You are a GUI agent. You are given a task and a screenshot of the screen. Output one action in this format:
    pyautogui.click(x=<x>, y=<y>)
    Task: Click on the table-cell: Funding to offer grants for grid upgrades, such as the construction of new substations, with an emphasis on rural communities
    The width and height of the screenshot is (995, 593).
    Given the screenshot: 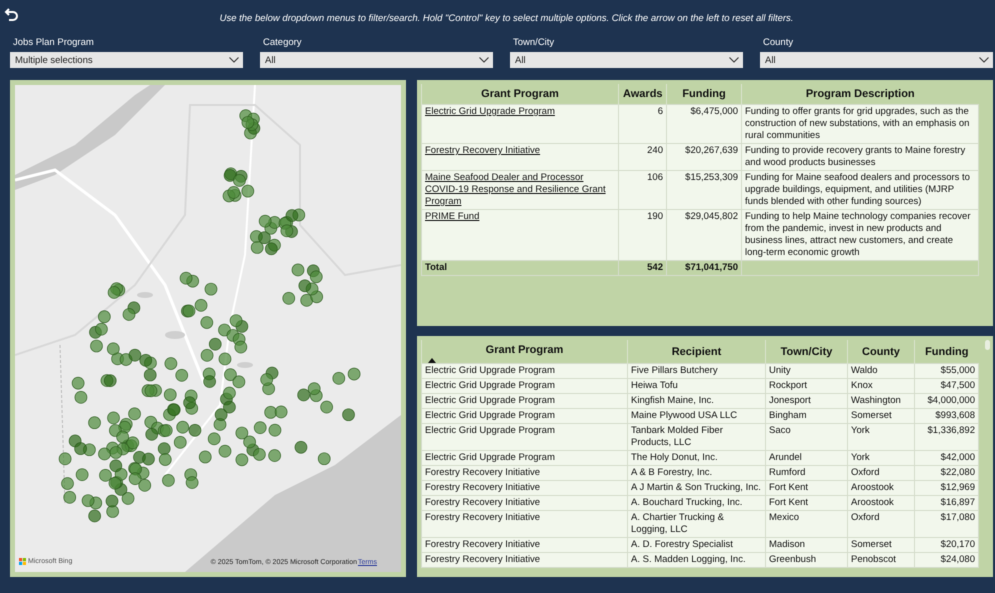 What is the action you would take?
    pyautogui.click(x=860, y=124)
    